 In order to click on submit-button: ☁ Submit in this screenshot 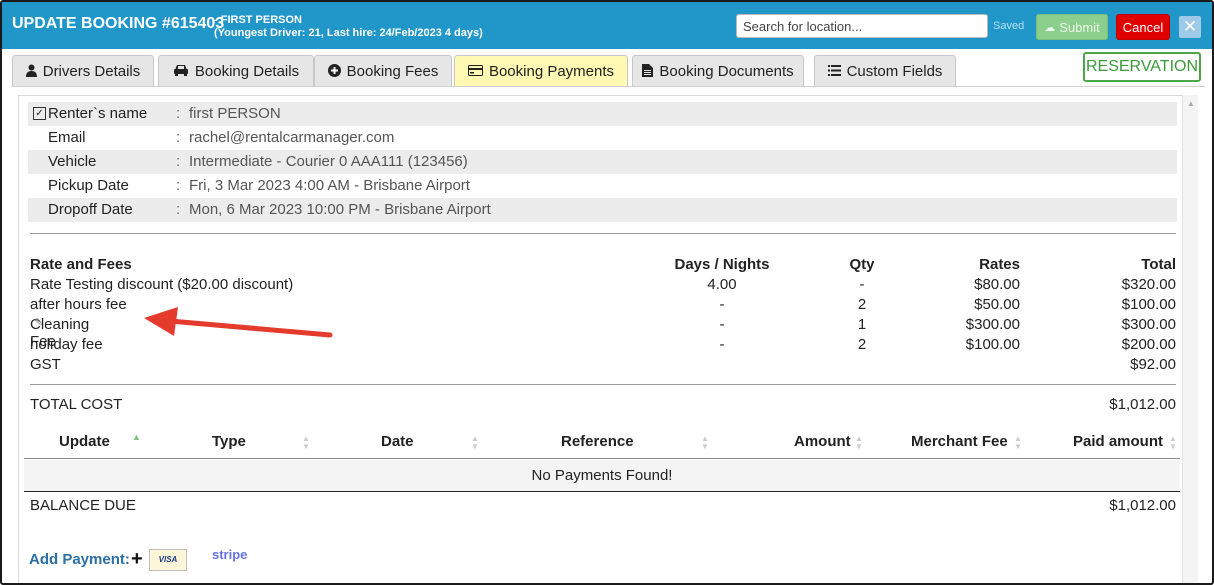, I will do `click(1072, 27)`.